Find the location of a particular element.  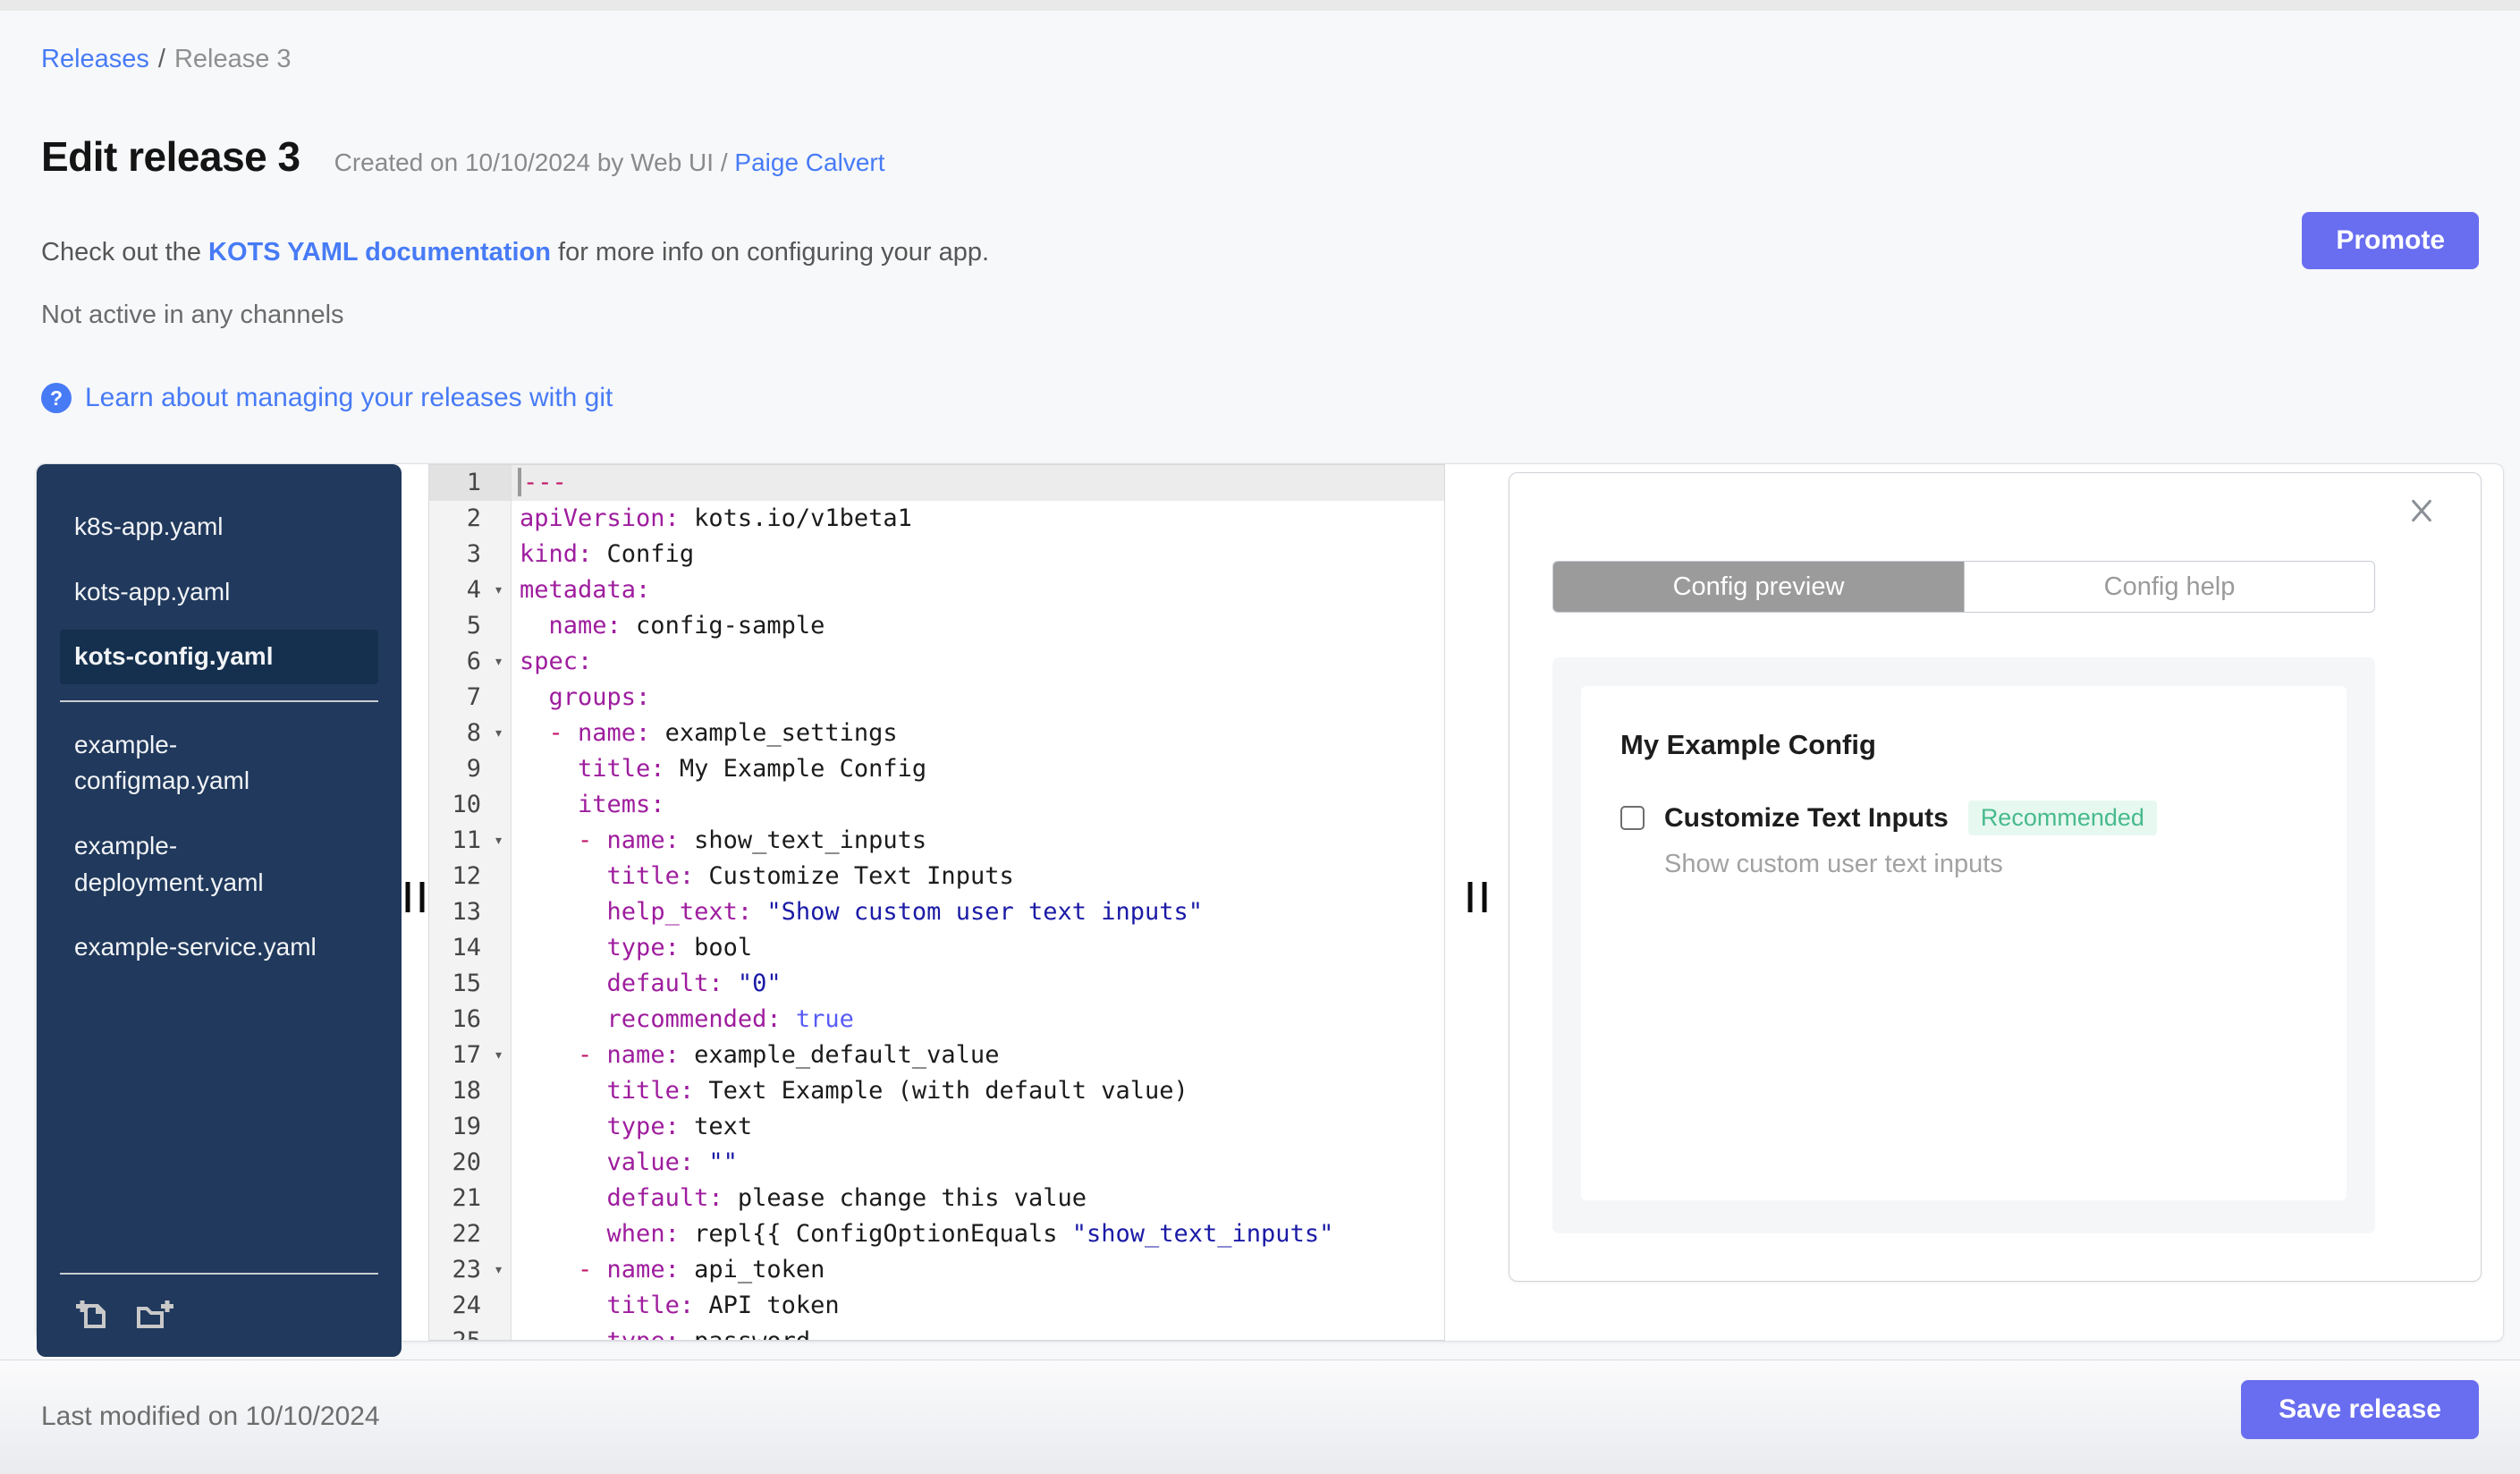

sidebar-file-kots-app.yaml: kots-app.yaml is located at coordinates (219, 592).